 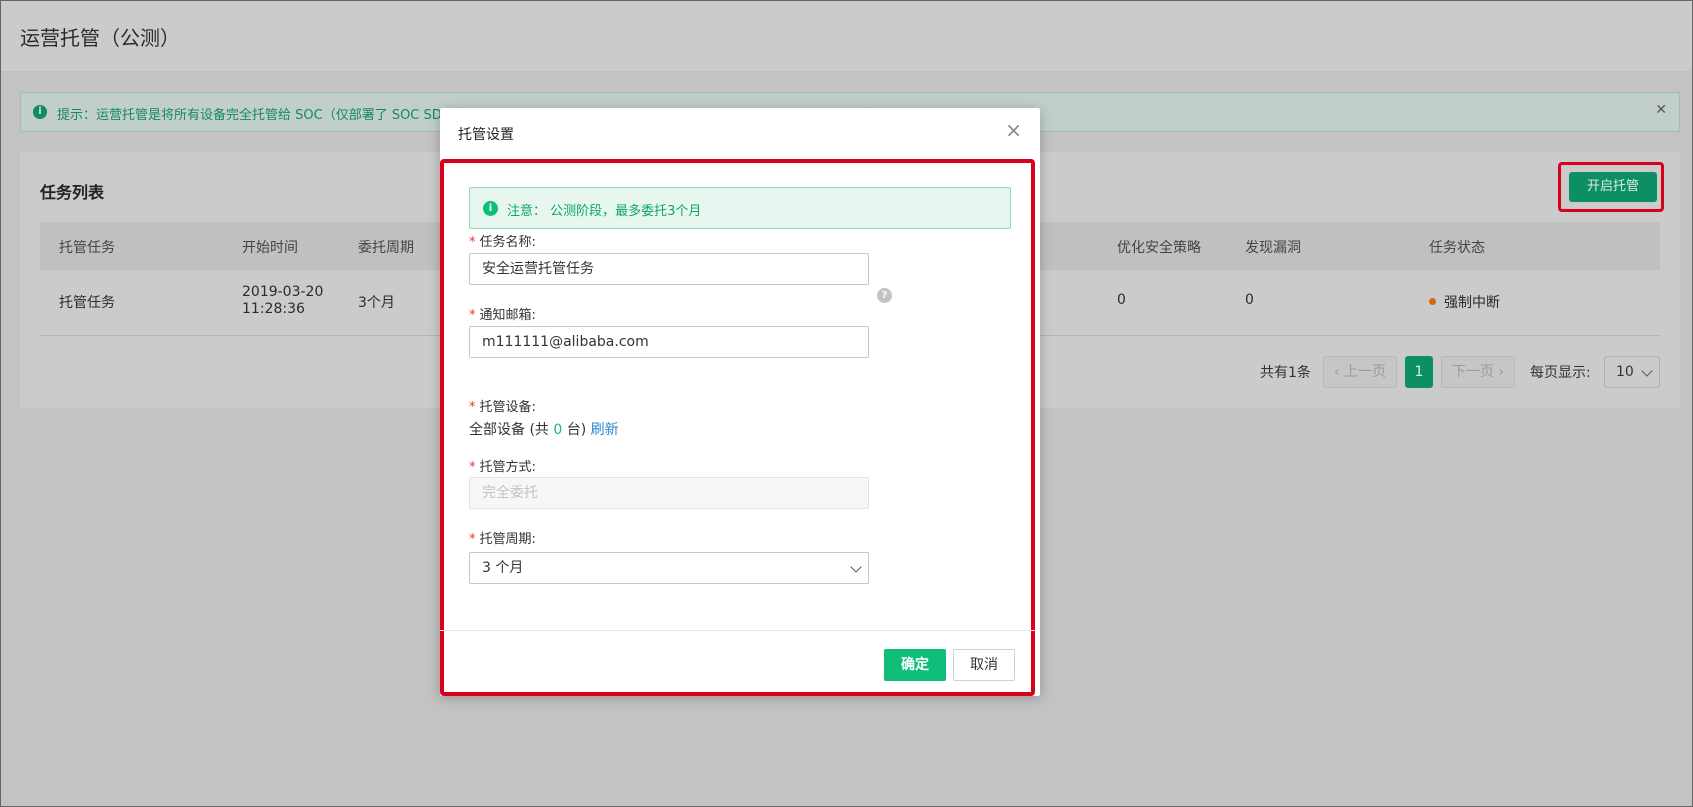 I want to click on column-header-period: 委托周期, so click(x=386, y=248).